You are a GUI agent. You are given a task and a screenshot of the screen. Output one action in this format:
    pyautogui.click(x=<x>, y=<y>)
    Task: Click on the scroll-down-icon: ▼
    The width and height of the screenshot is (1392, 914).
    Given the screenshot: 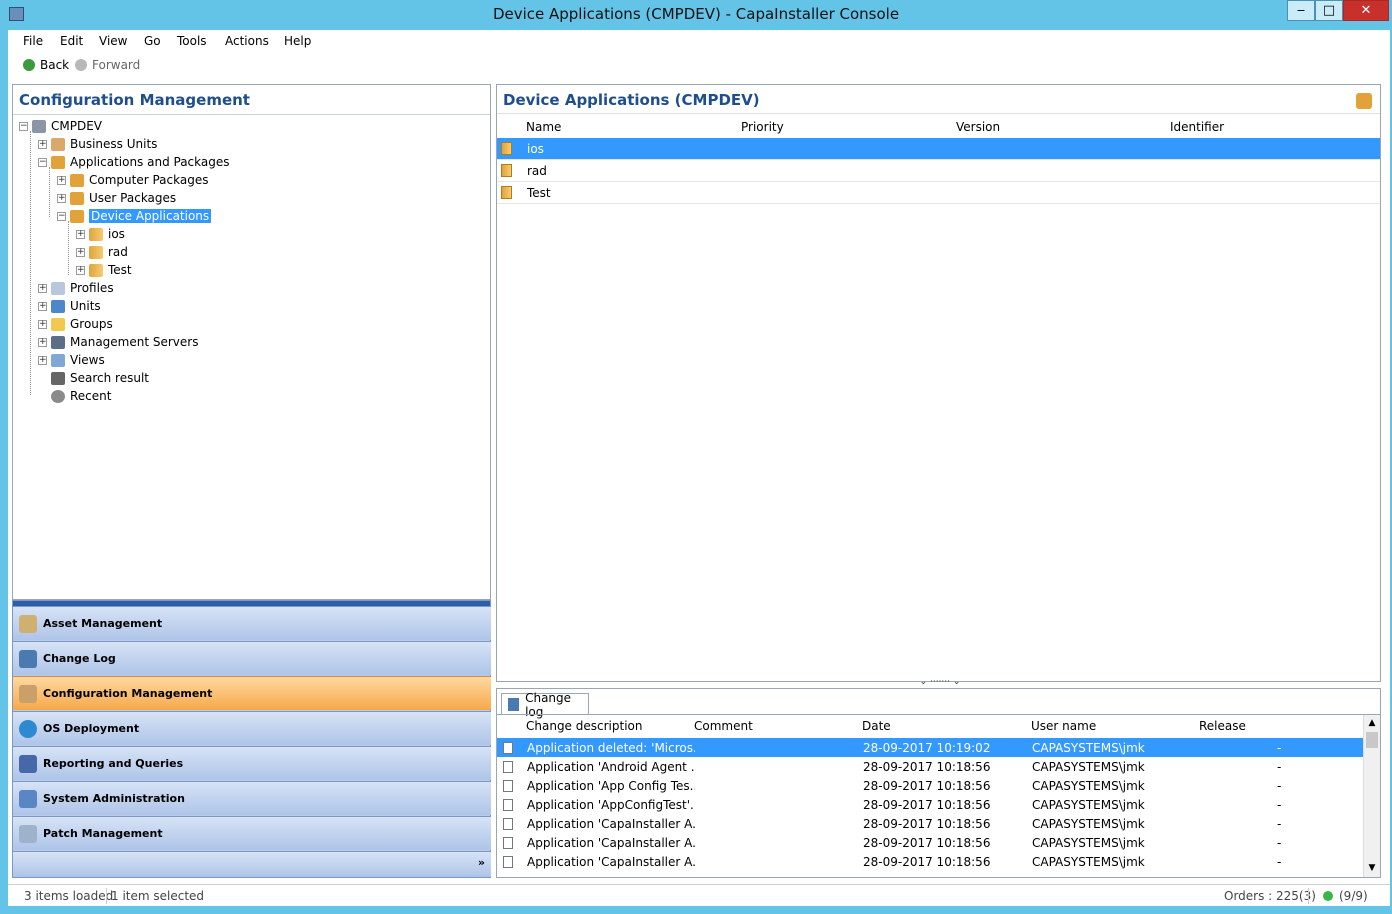 What is the action you would take?
    pyautogui.click(x=1372, y=868)
    